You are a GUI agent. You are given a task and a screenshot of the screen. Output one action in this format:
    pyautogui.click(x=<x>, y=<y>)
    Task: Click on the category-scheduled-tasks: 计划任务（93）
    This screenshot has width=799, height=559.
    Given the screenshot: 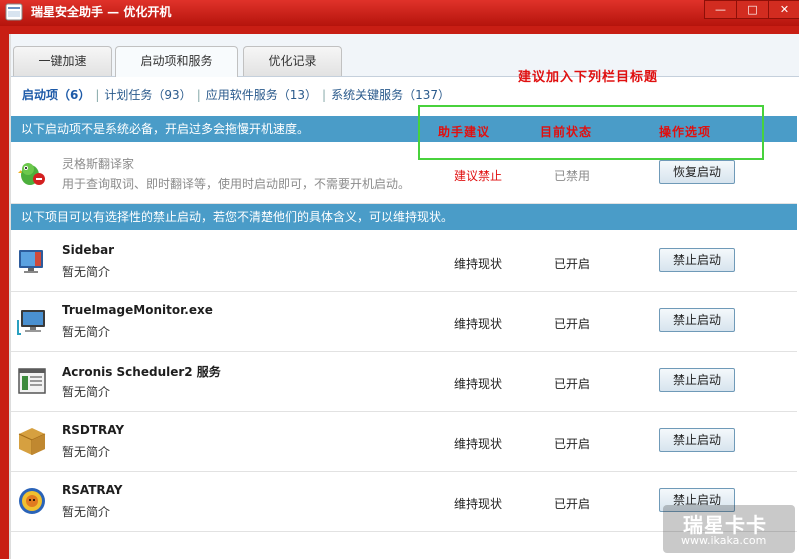 What is the action you would take?
    pyautogui.click(x=147, y=94)
    